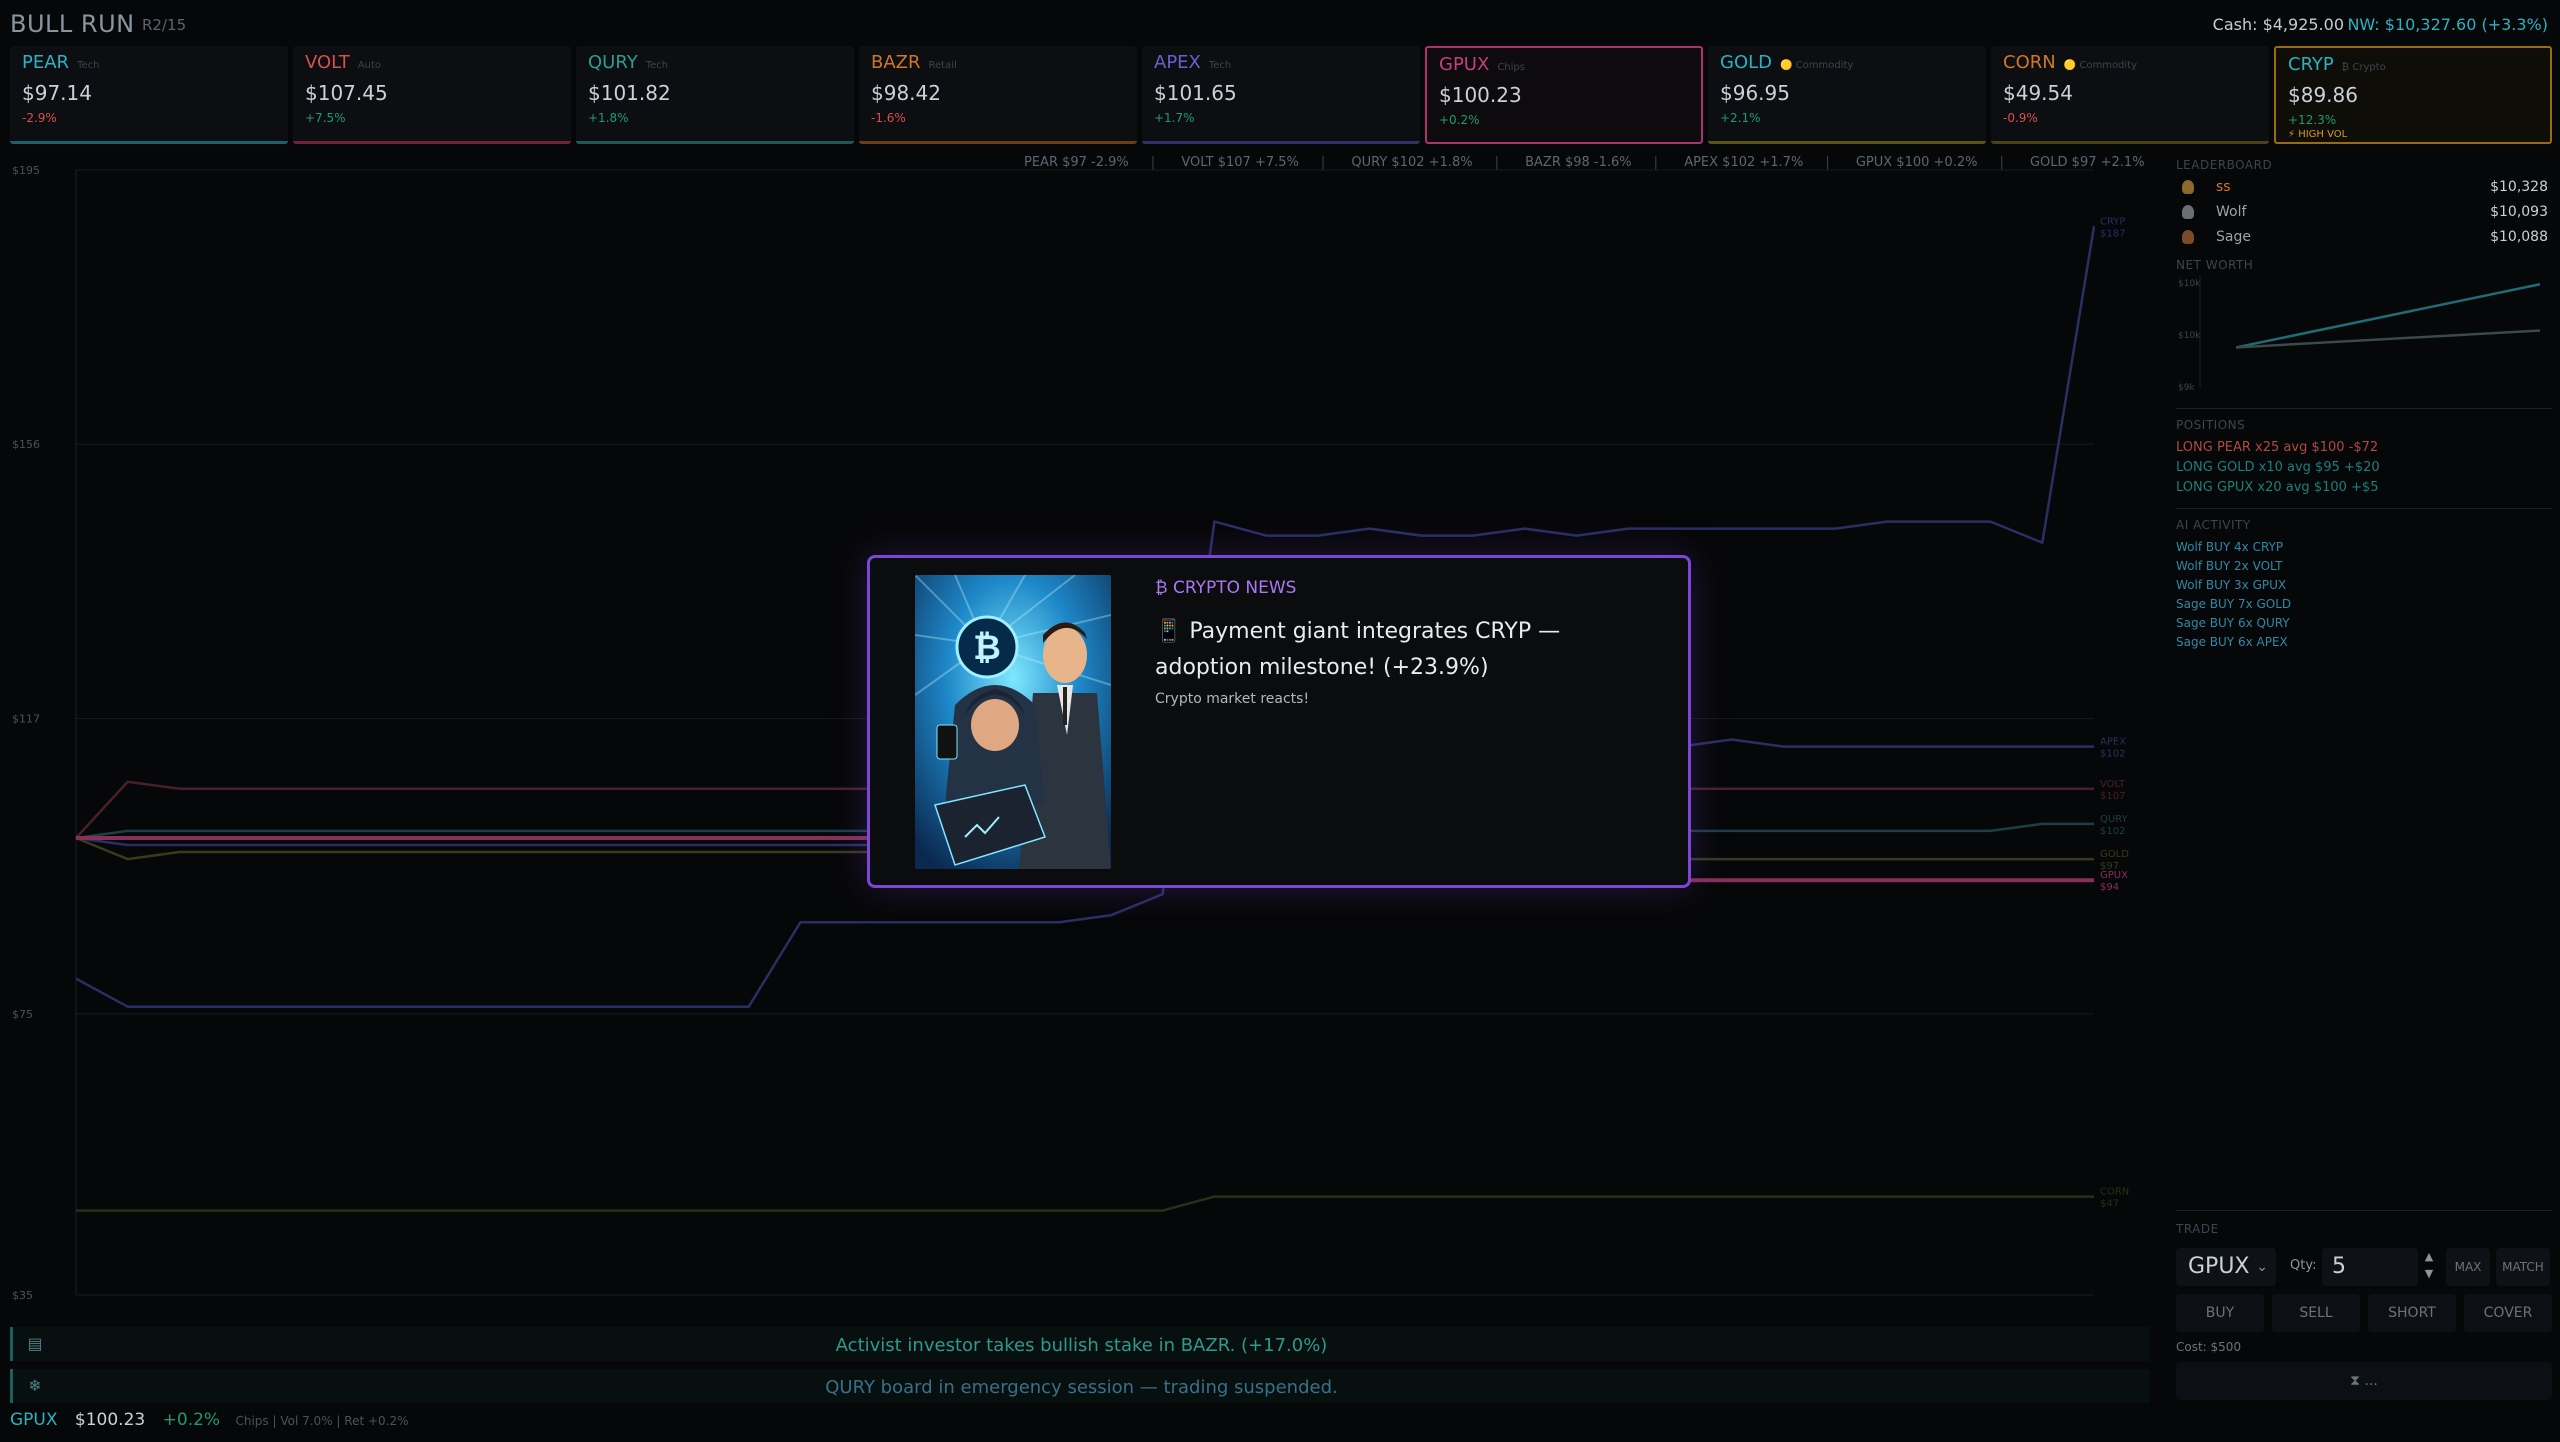 This screenshot has height=1442, width=2560. Describe the element at coordinates (72, 24) in the screenshot. I see `app-title: BULL RUN` at that location.